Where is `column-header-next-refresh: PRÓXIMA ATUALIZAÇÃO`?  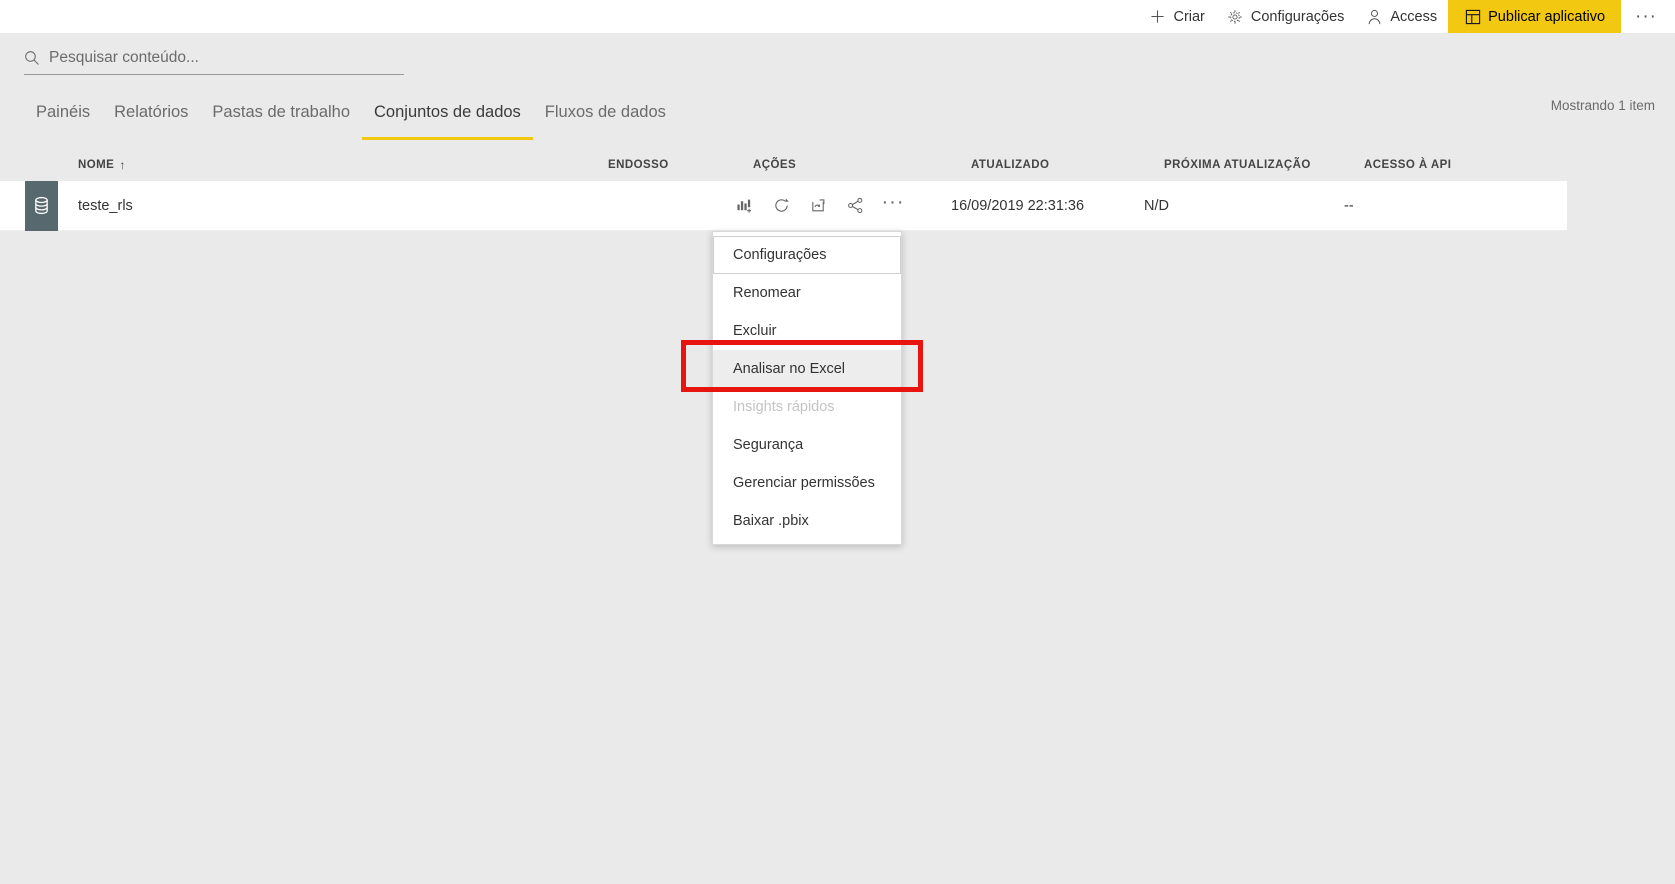
column-header-next-refresh: PRÓXIMA ATUALIZAÇÃO is located at coordinates (1237, 164).